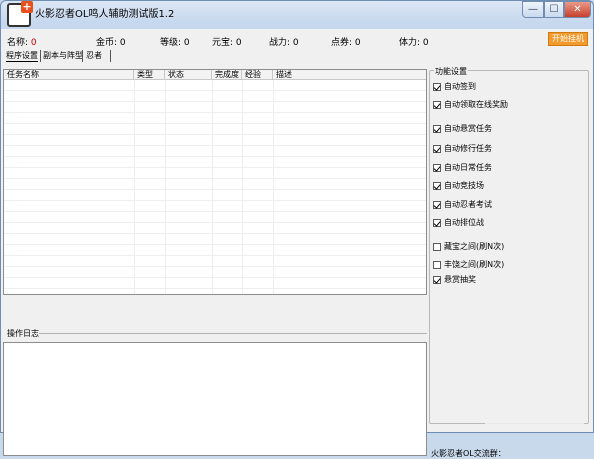 Image resolution: width=594 pixels, height=459 pixels. Describe the element at coordinates (534, 412) in the screenshot. I see `overlay-placeholder` at that location.